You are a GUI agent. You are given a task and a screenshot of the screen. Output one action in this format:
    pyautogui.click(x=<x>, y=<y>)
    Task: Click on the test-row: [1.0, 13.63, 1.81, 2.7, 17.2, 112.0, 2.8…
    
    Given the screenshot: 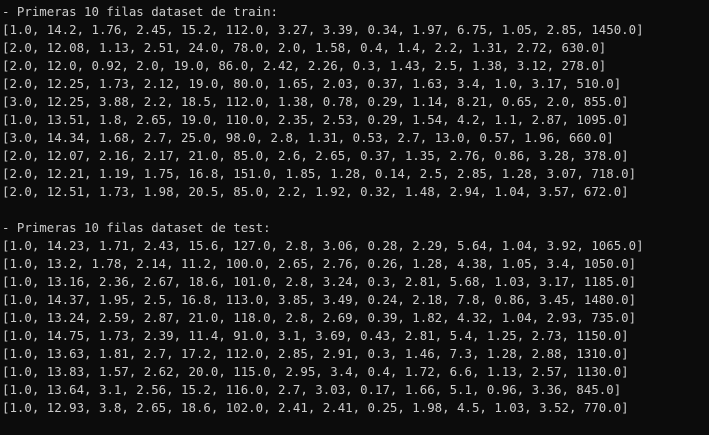 What is the action you would take?
    pyautogui.click(x=315, y=353)
    